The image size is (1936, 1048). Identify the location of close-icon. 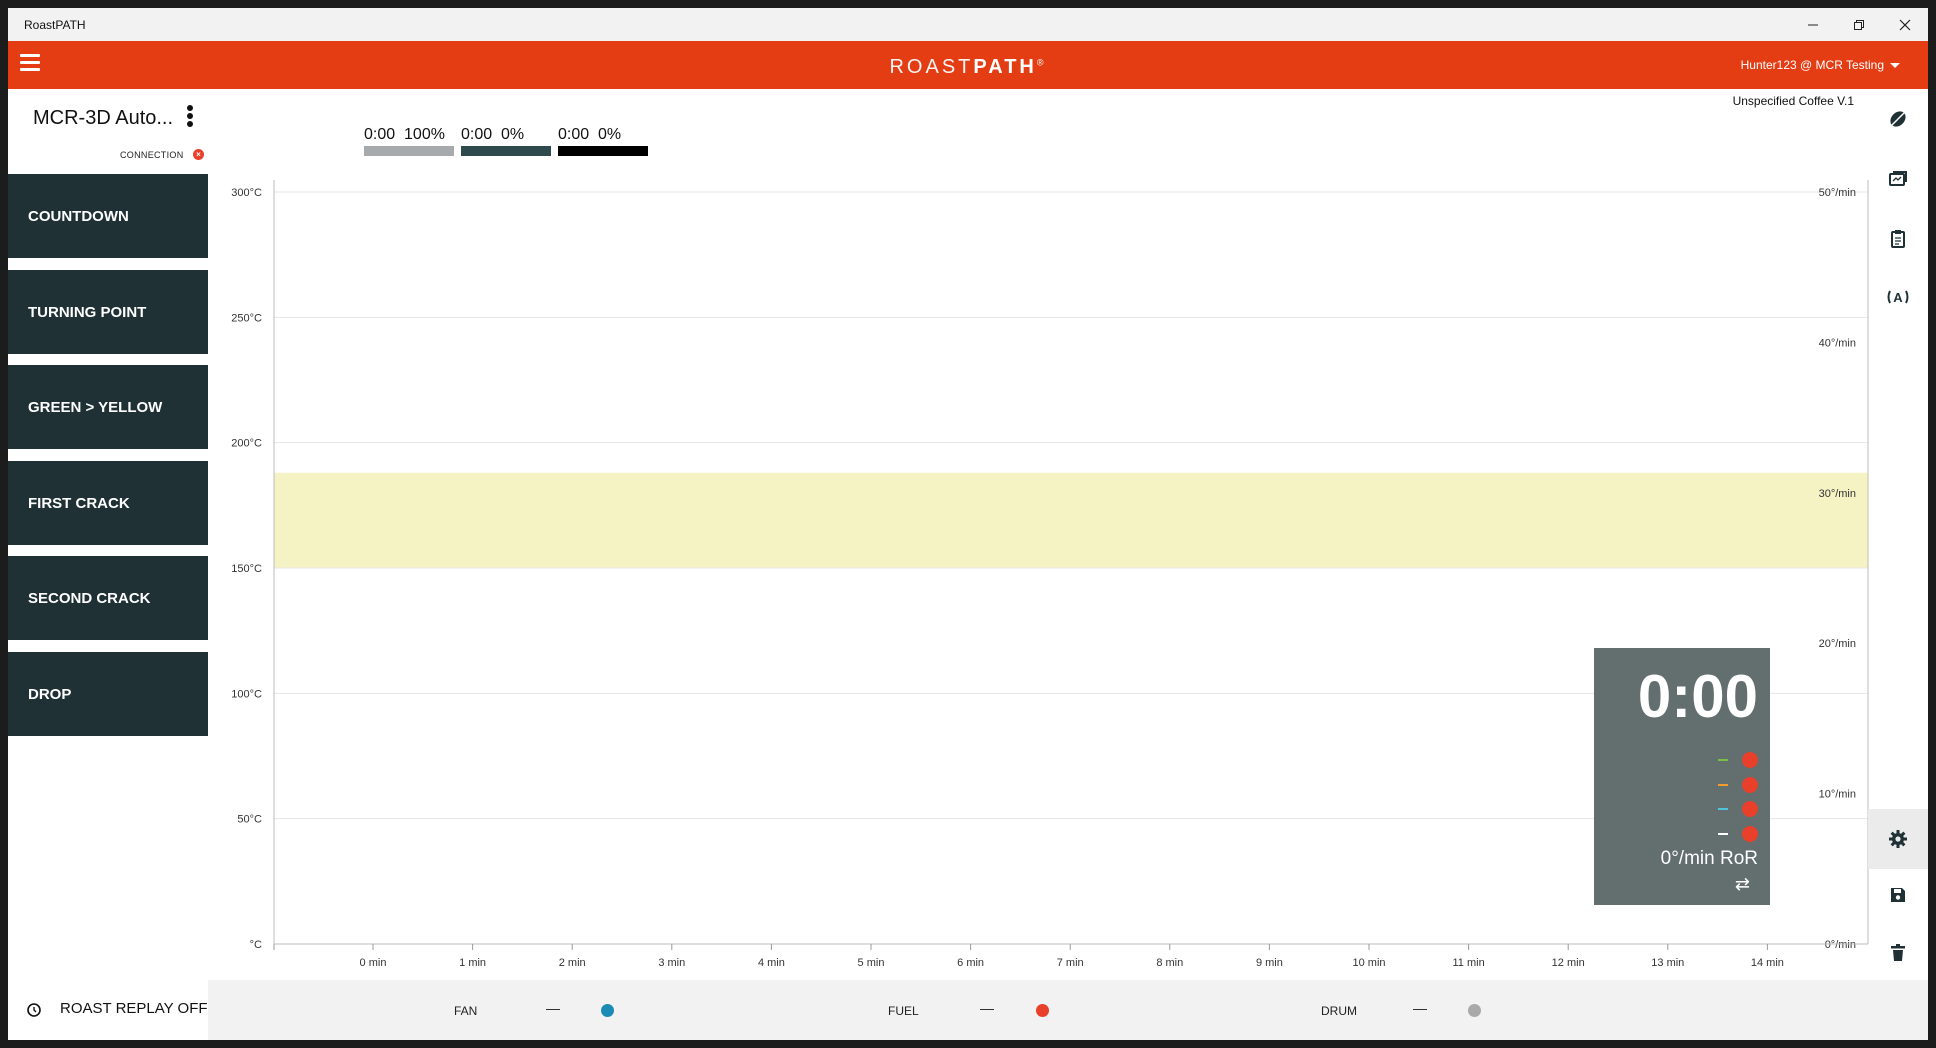
(1905, 24).